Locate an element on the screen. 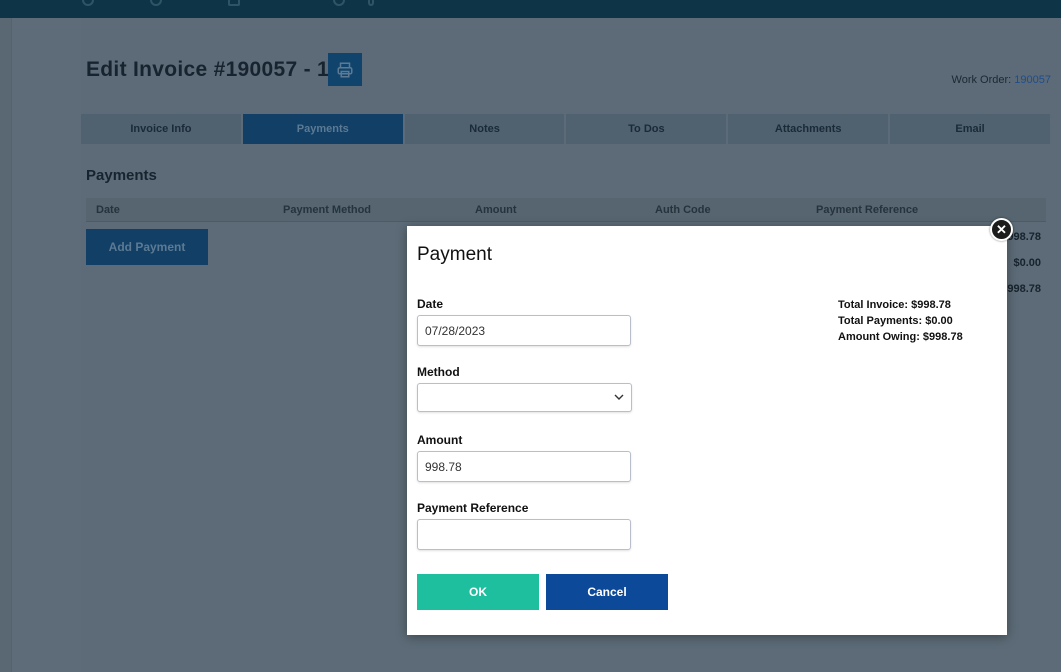 The image size is (1061, 672). close-icon: ✕ is located at coordinates (1001, 229).